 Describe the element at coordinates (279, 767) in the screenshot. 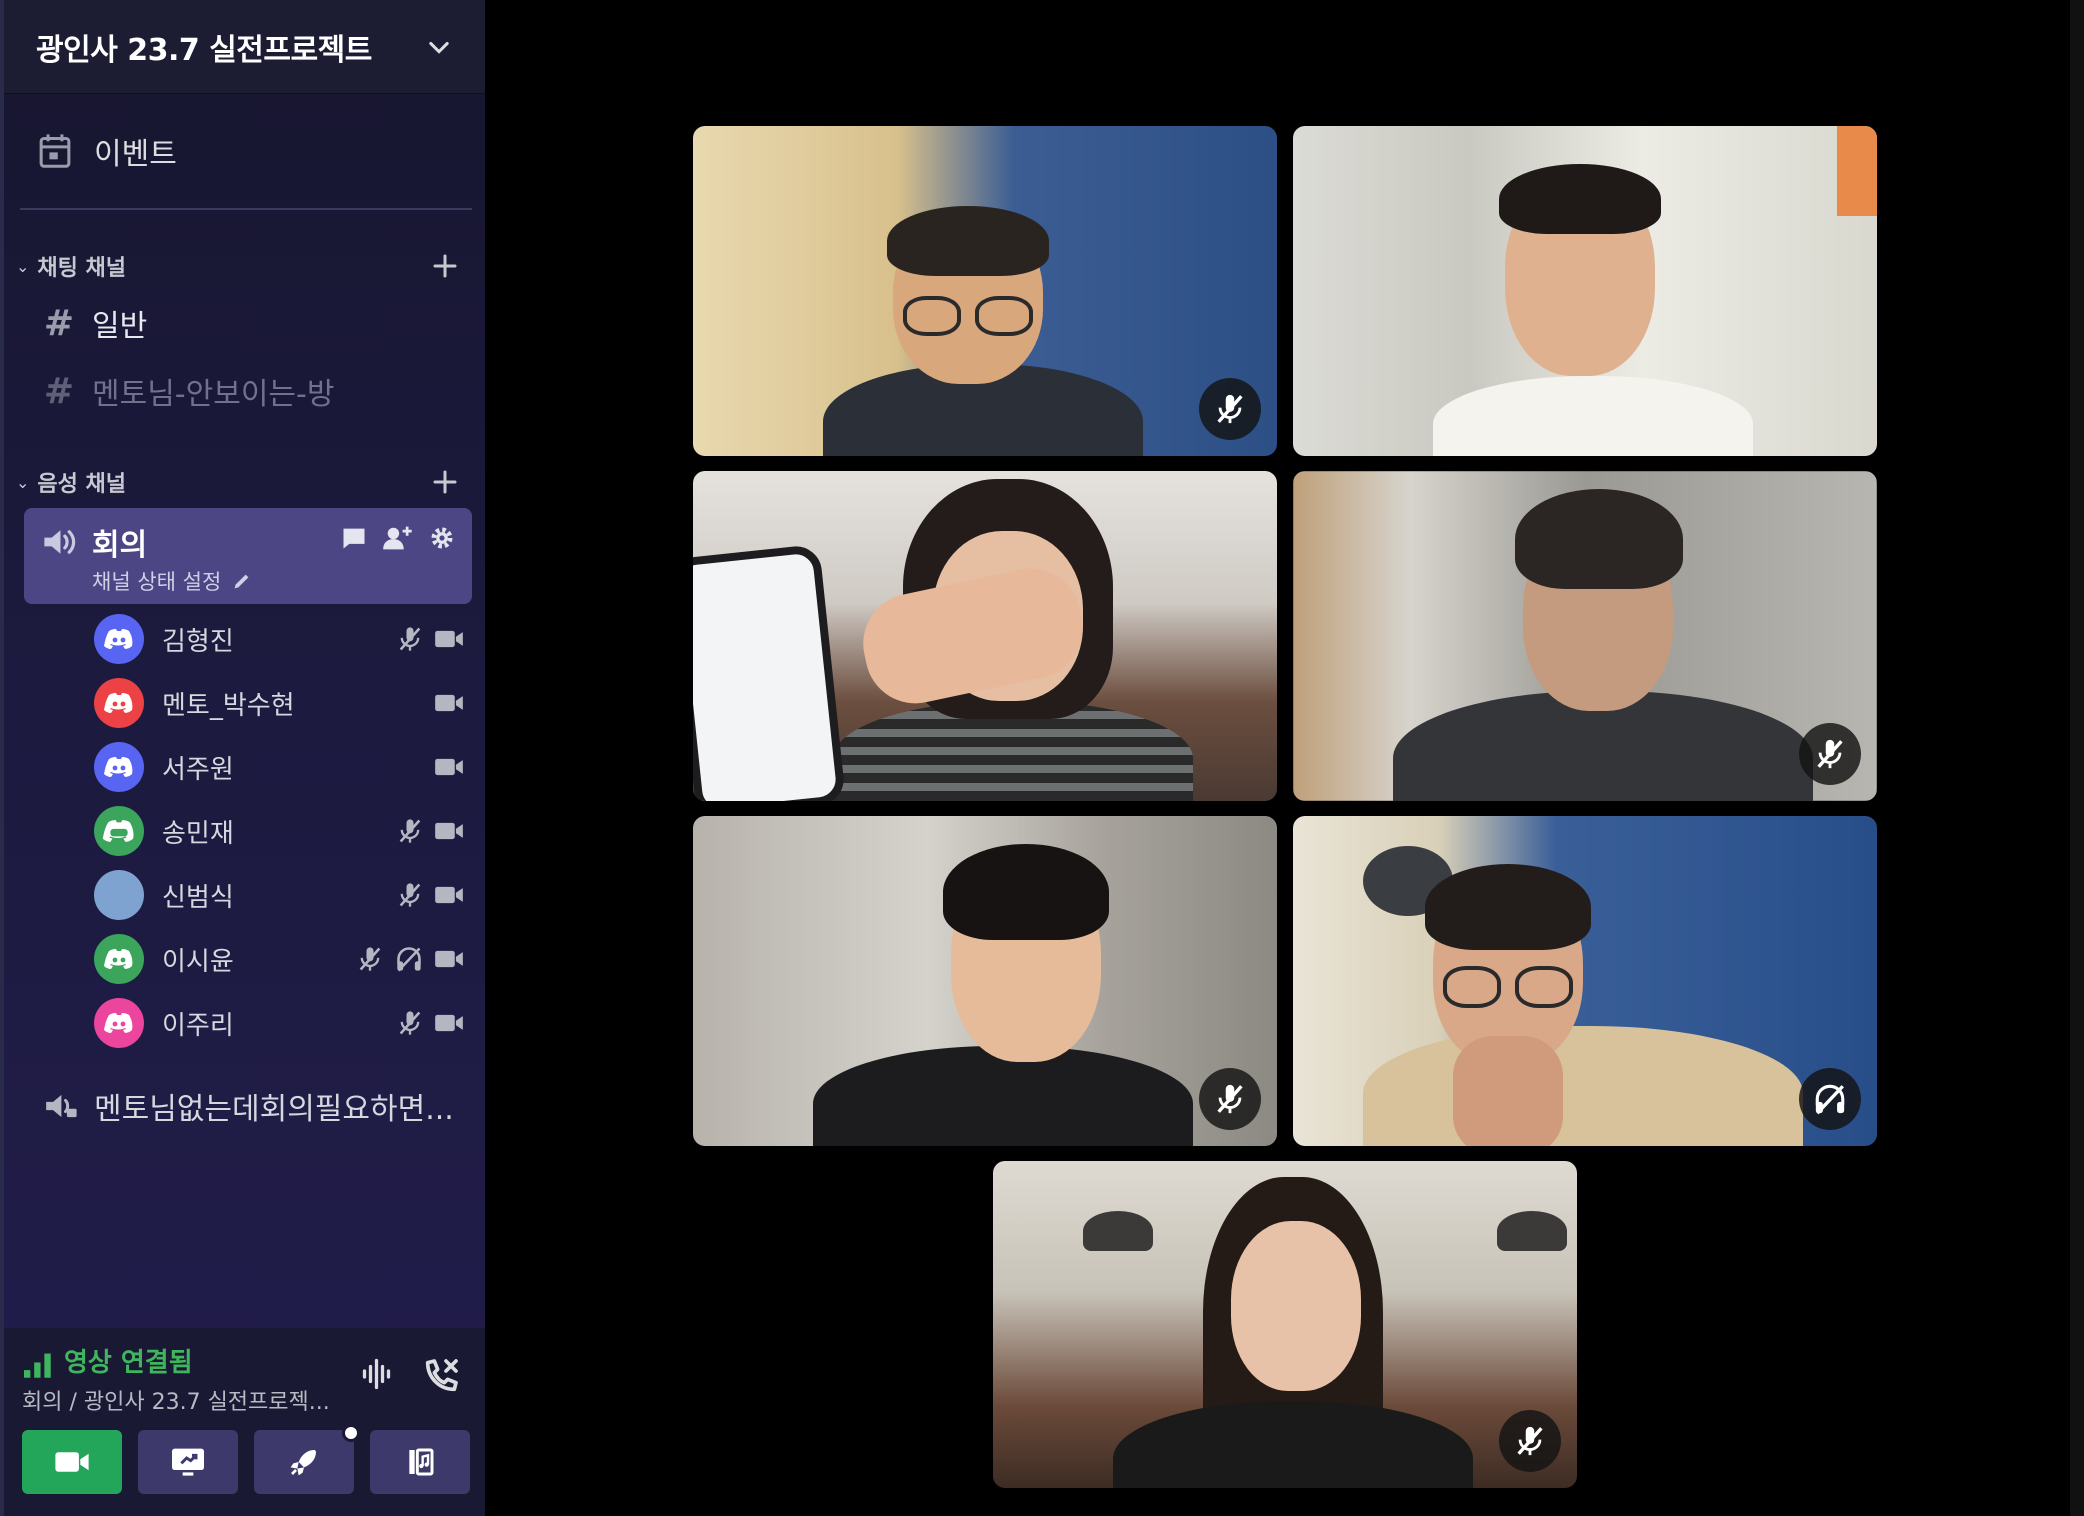

I see `voice-user: 서주원` at that location.